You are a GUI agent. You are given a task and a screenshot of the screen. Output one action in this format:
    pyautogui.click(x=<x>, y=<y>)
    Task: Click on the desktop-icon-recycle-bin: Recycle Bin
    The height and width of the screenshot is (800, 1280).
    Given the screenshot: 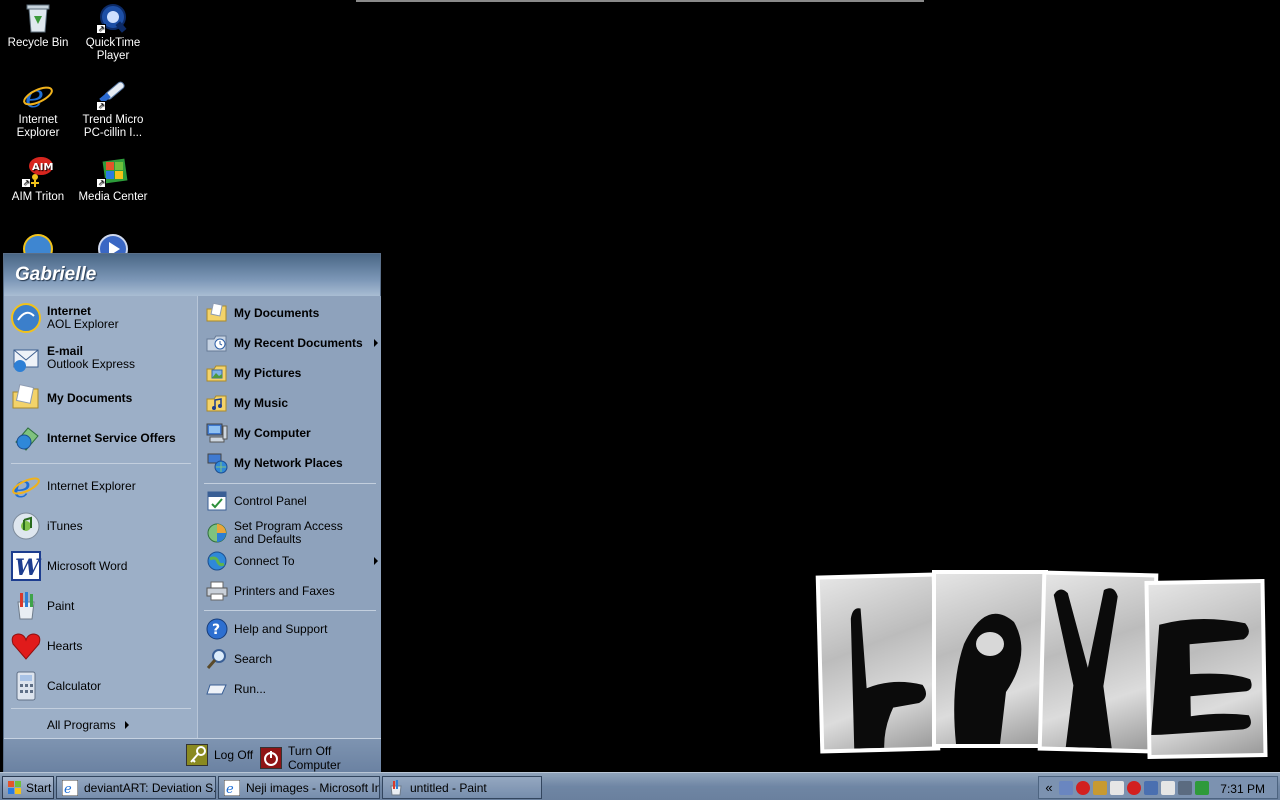 What is the action you would take?
    pyautogui.click(x=38, y=26)
    